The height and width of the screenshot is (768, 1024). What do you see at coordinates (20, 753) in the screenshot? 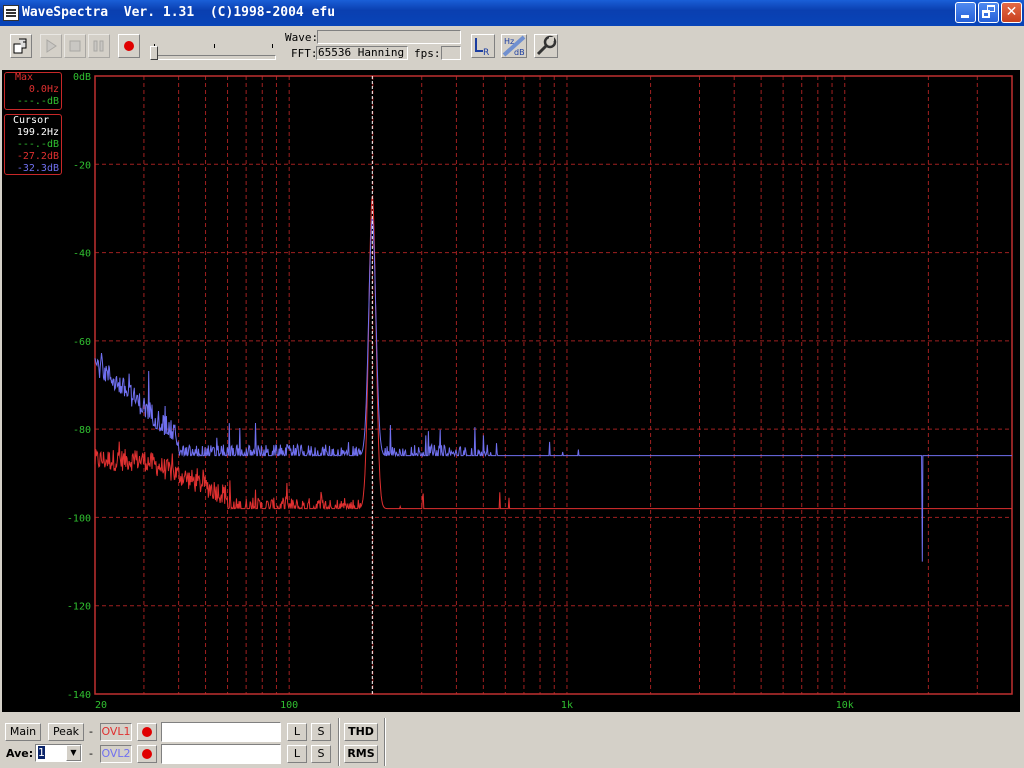
I see `ave-label: Ave:` at bounding box center [20, 753].